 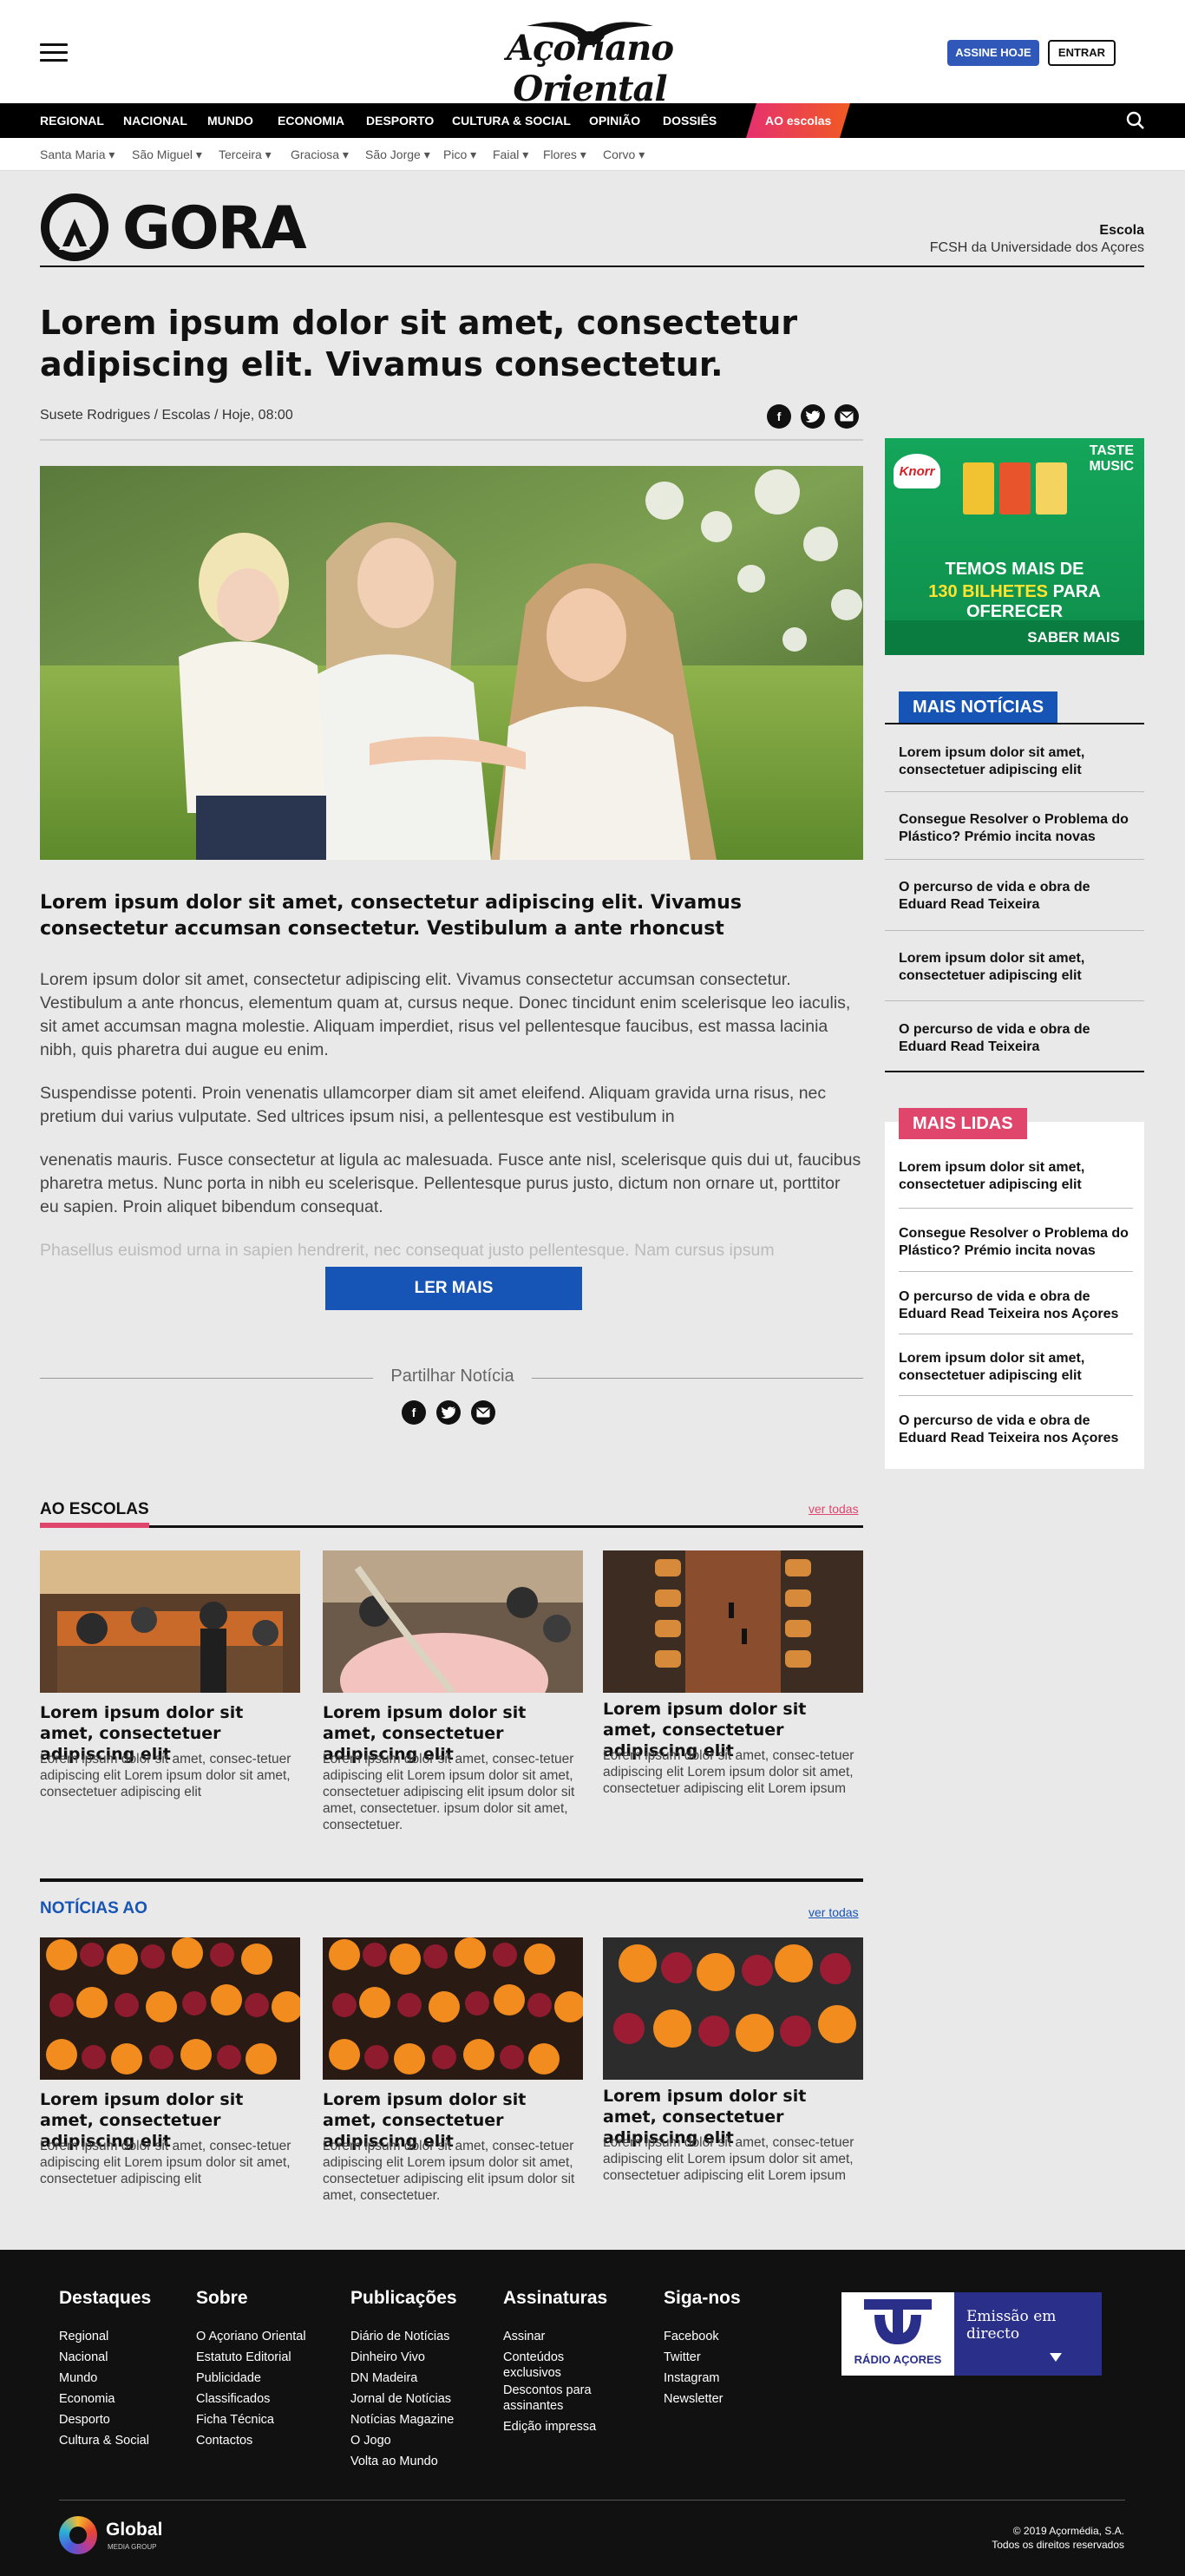 What do you see at coordinates (1015, 569) in the screenshot?
I see `ad-headline: TEMOS MAIS DE` at bounding box center [1015, 569].